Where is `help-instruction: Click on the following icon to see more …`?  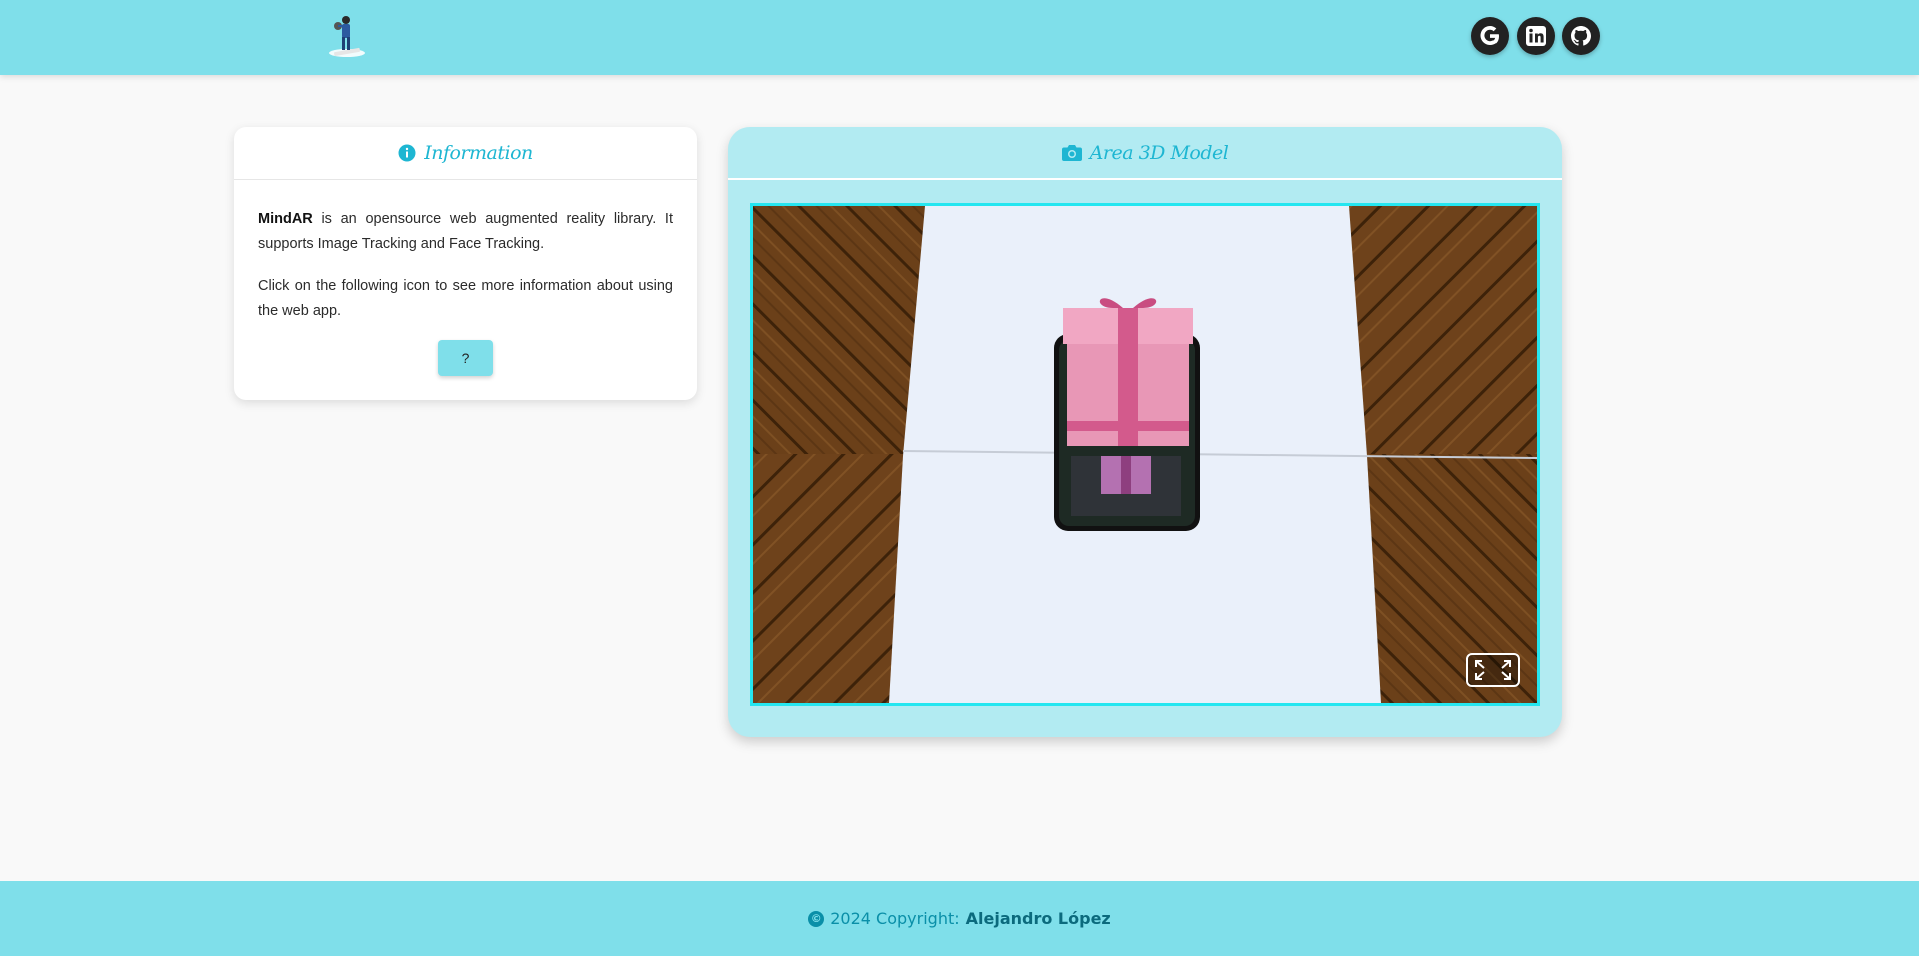
help-instruction: Click on the following icon to see more … is located at coordinates (465, 298).